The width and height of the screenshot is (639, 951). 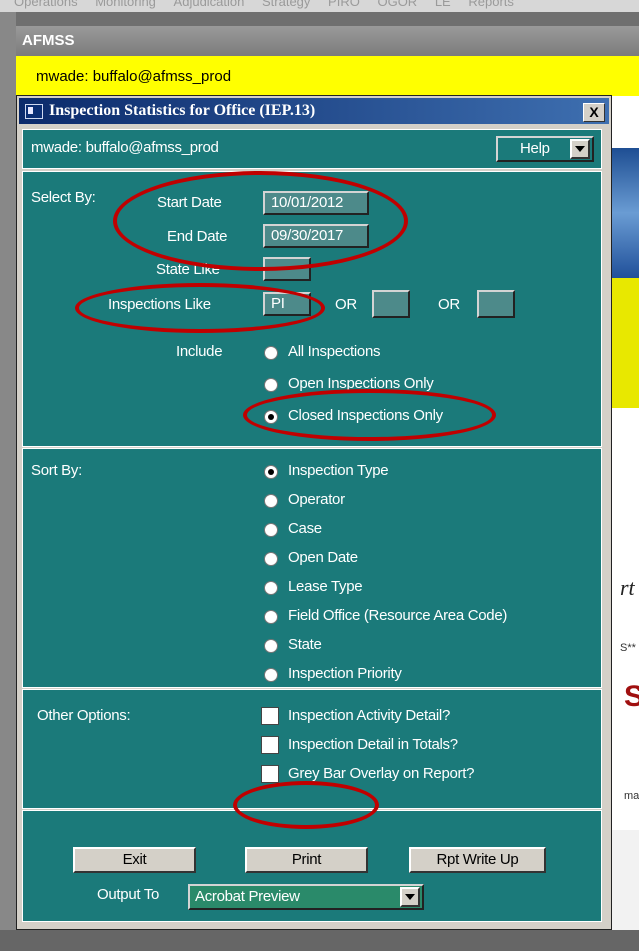 I want to click on inspections-like-field: PI, so click(x=287, y=304).